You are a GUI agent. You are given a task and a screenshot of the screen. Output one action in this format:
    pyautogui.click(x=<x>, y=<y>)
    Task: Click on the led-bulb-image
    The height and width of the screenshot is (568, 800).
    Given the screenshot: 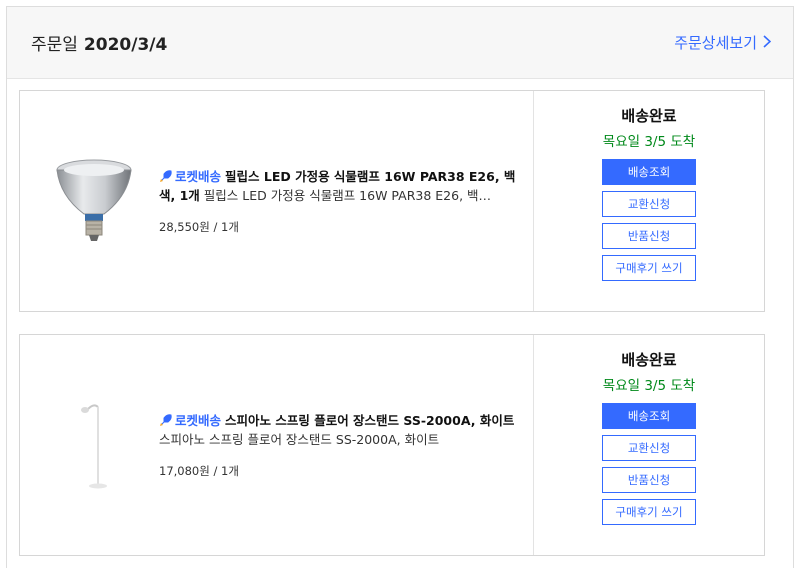 What is the action you would take?
    pyautogui.click(x=94, y=200)
    